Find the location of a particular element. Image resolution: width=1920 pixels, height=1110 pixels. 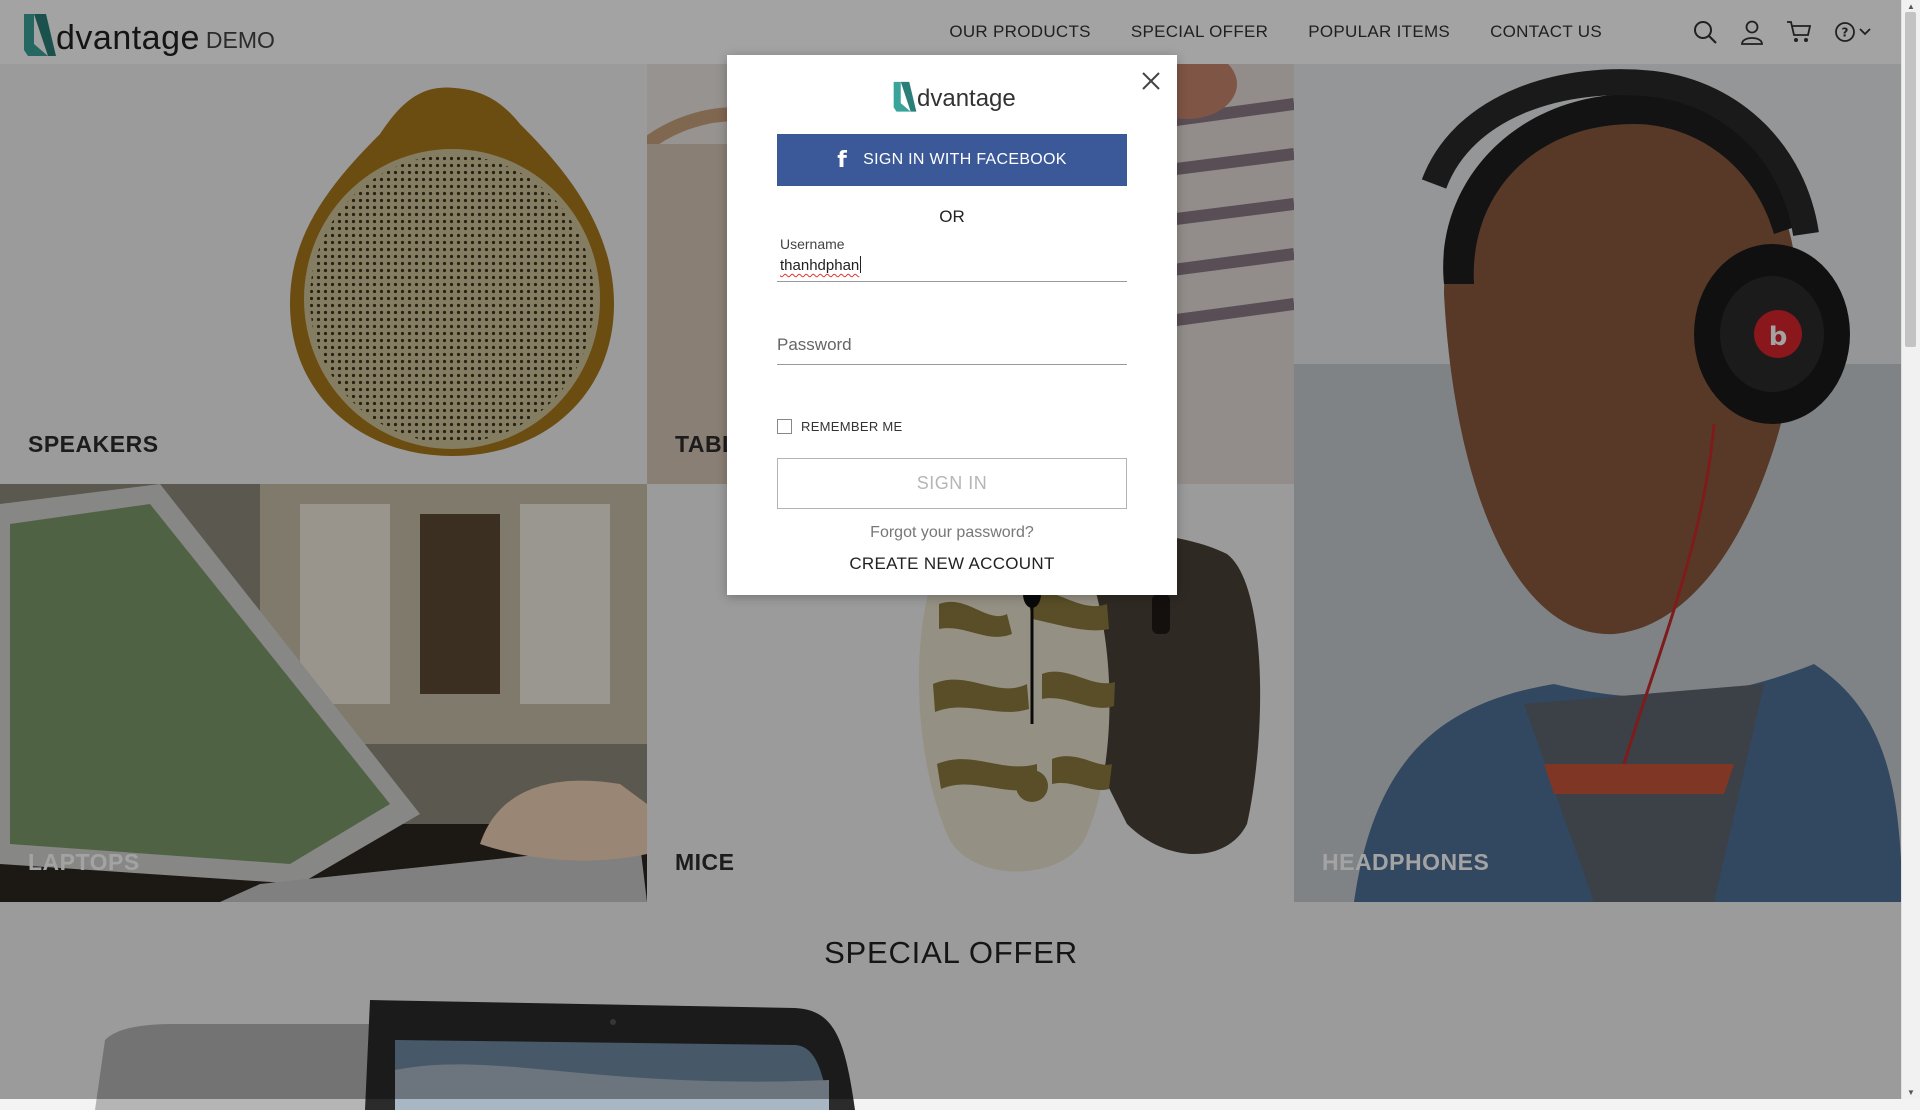

create-account-link: CREATE NEW ACCOUNT is located at coordinates (952, 564).